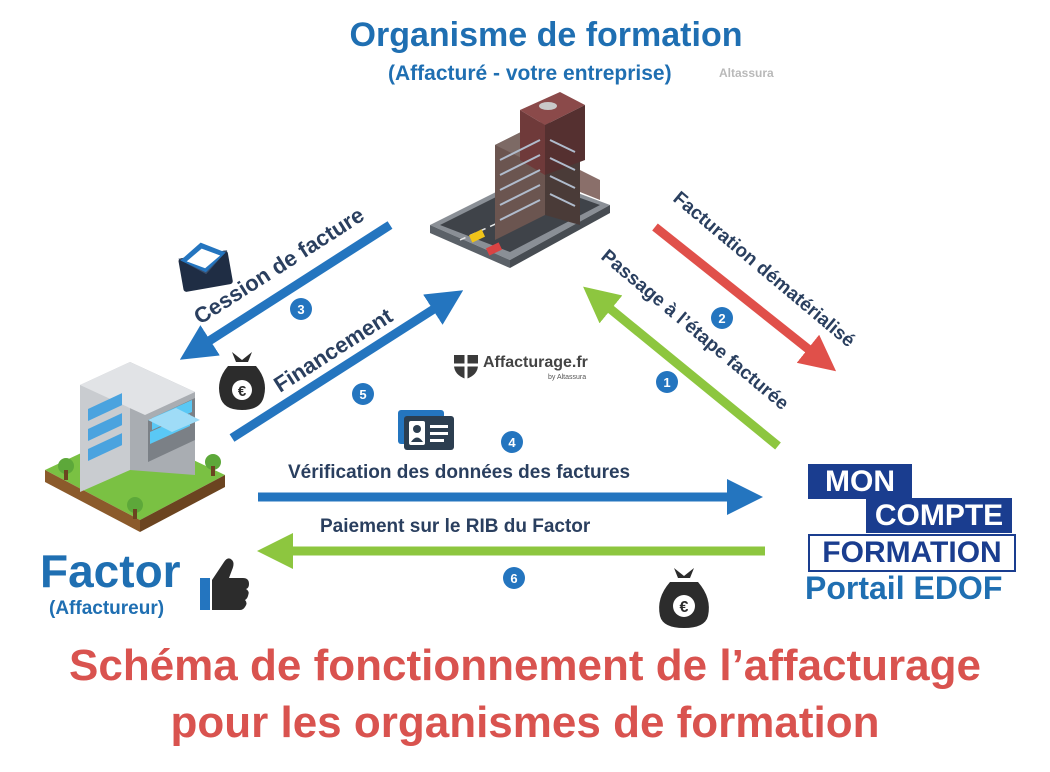 The width and height of the screenshot is (1050, 772). Describe the element at coordinates (110, 571) in the screenshot. I see `factor-title: Factor` at that location.